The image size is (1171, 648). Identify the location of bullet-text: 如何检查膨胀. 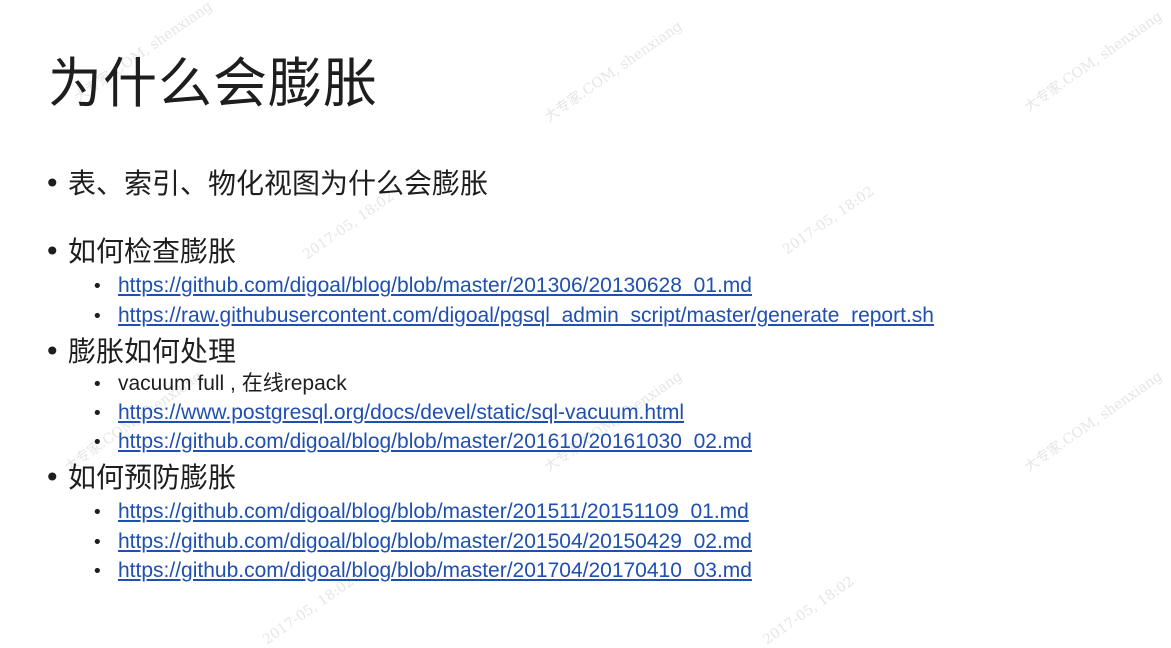
(152, 251).